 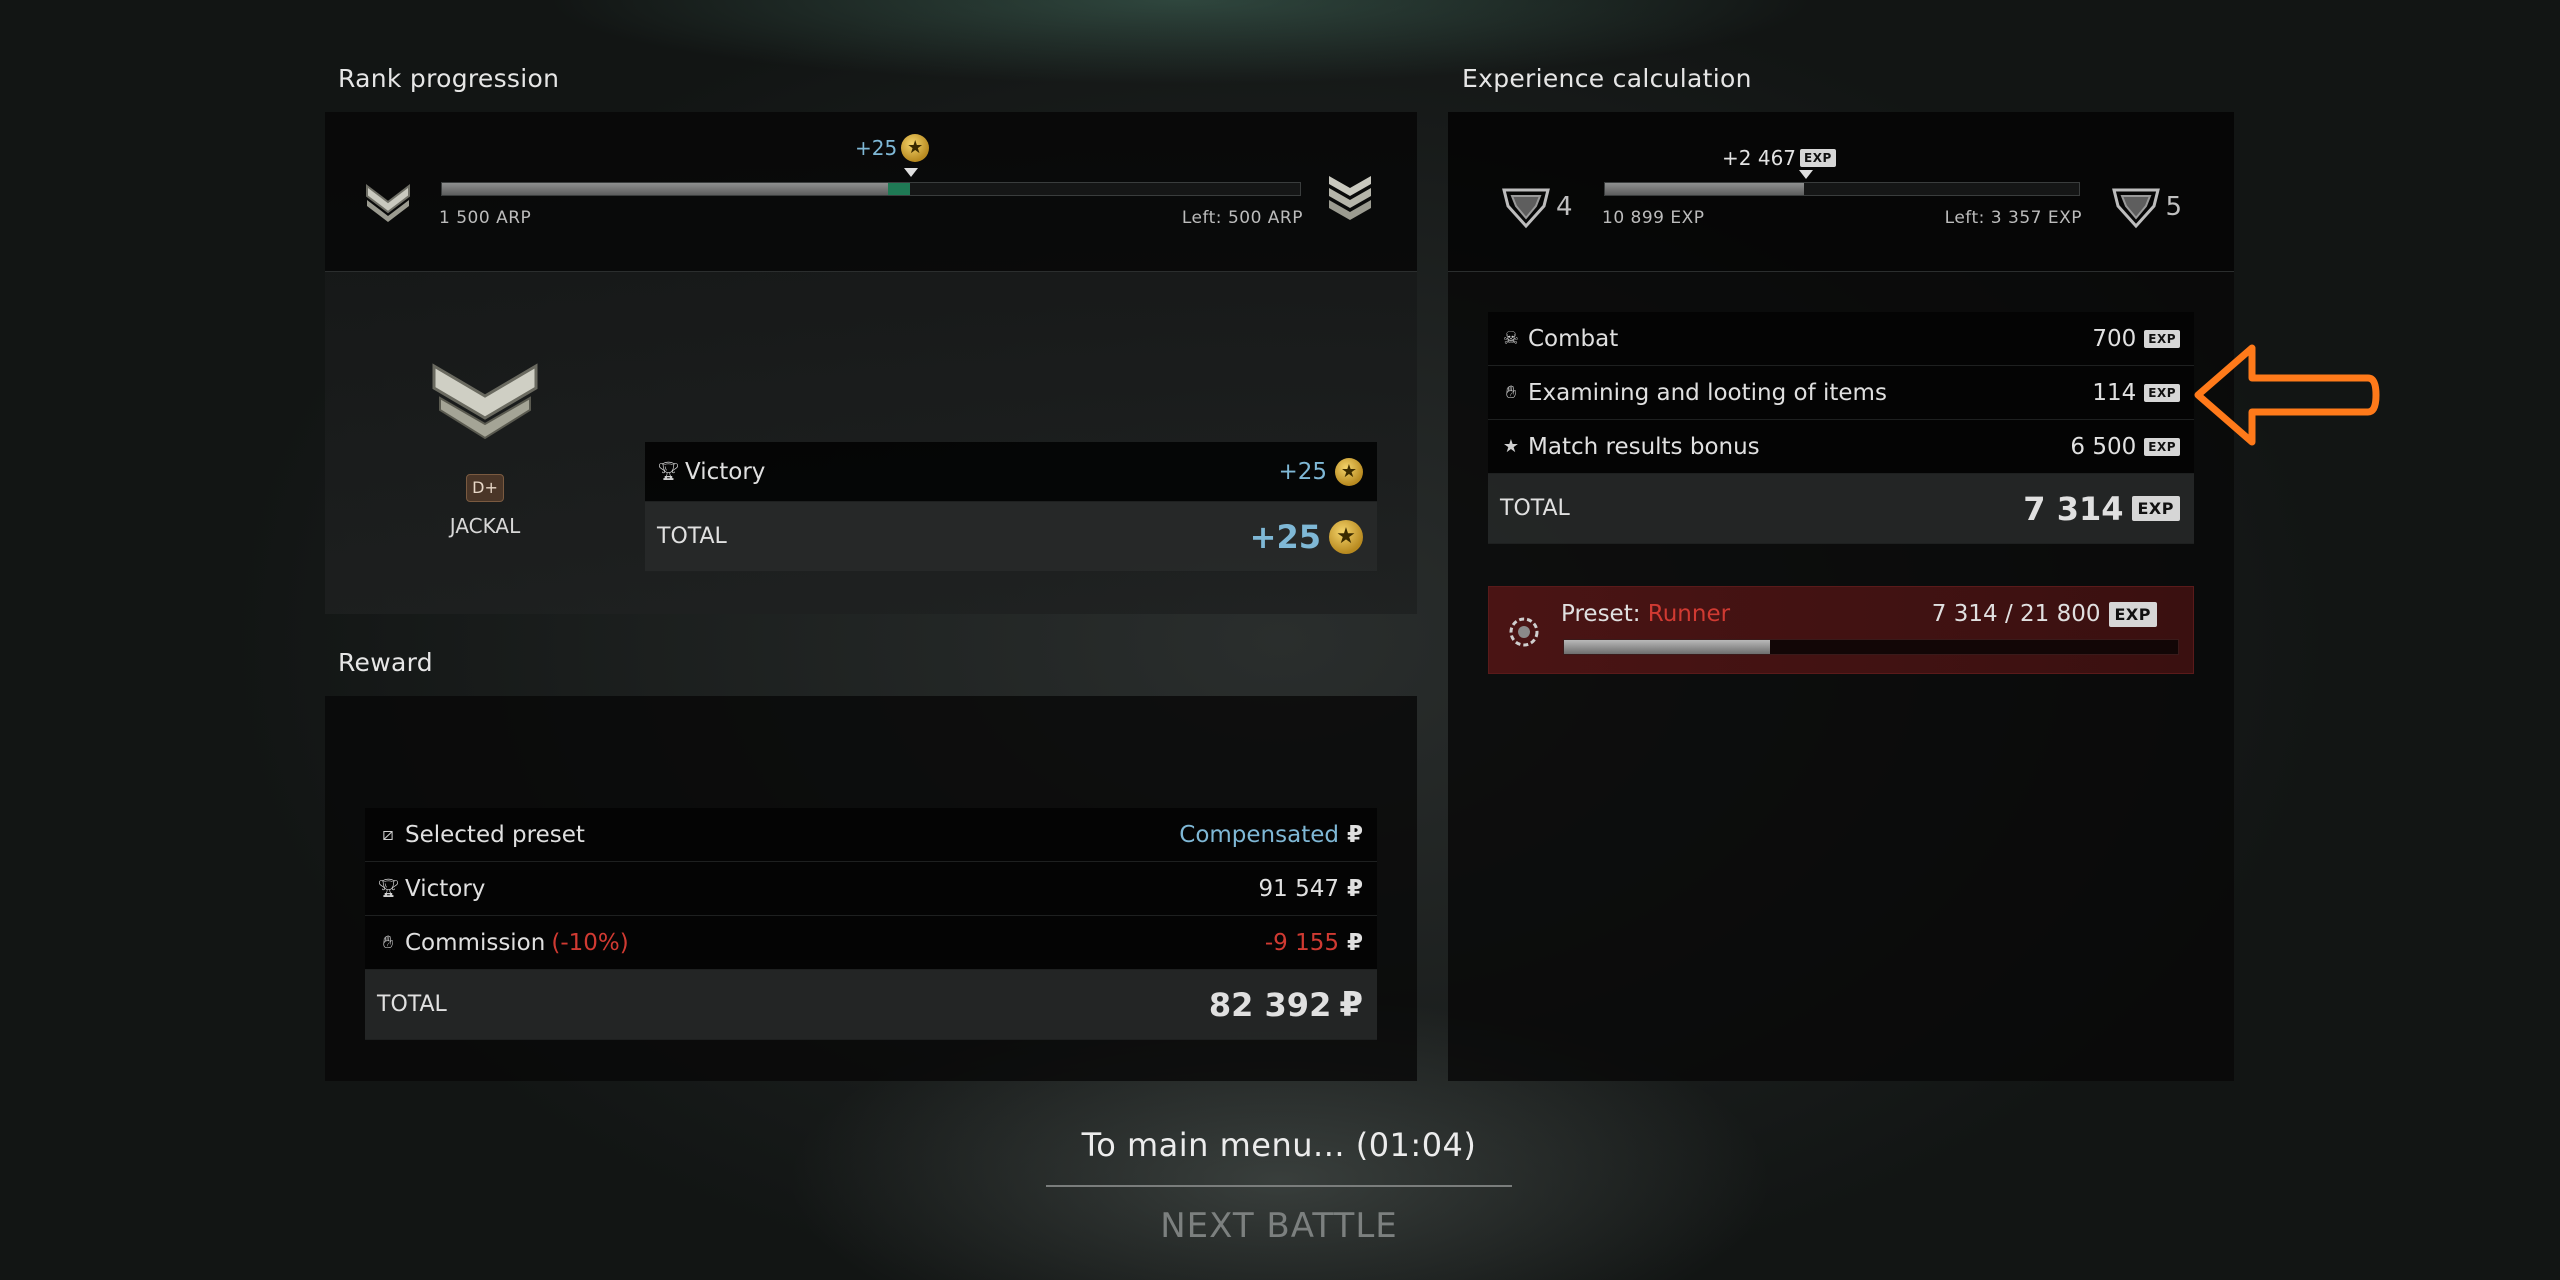 I want to click on preset-loading-icon, so click(x=1524, y=632).